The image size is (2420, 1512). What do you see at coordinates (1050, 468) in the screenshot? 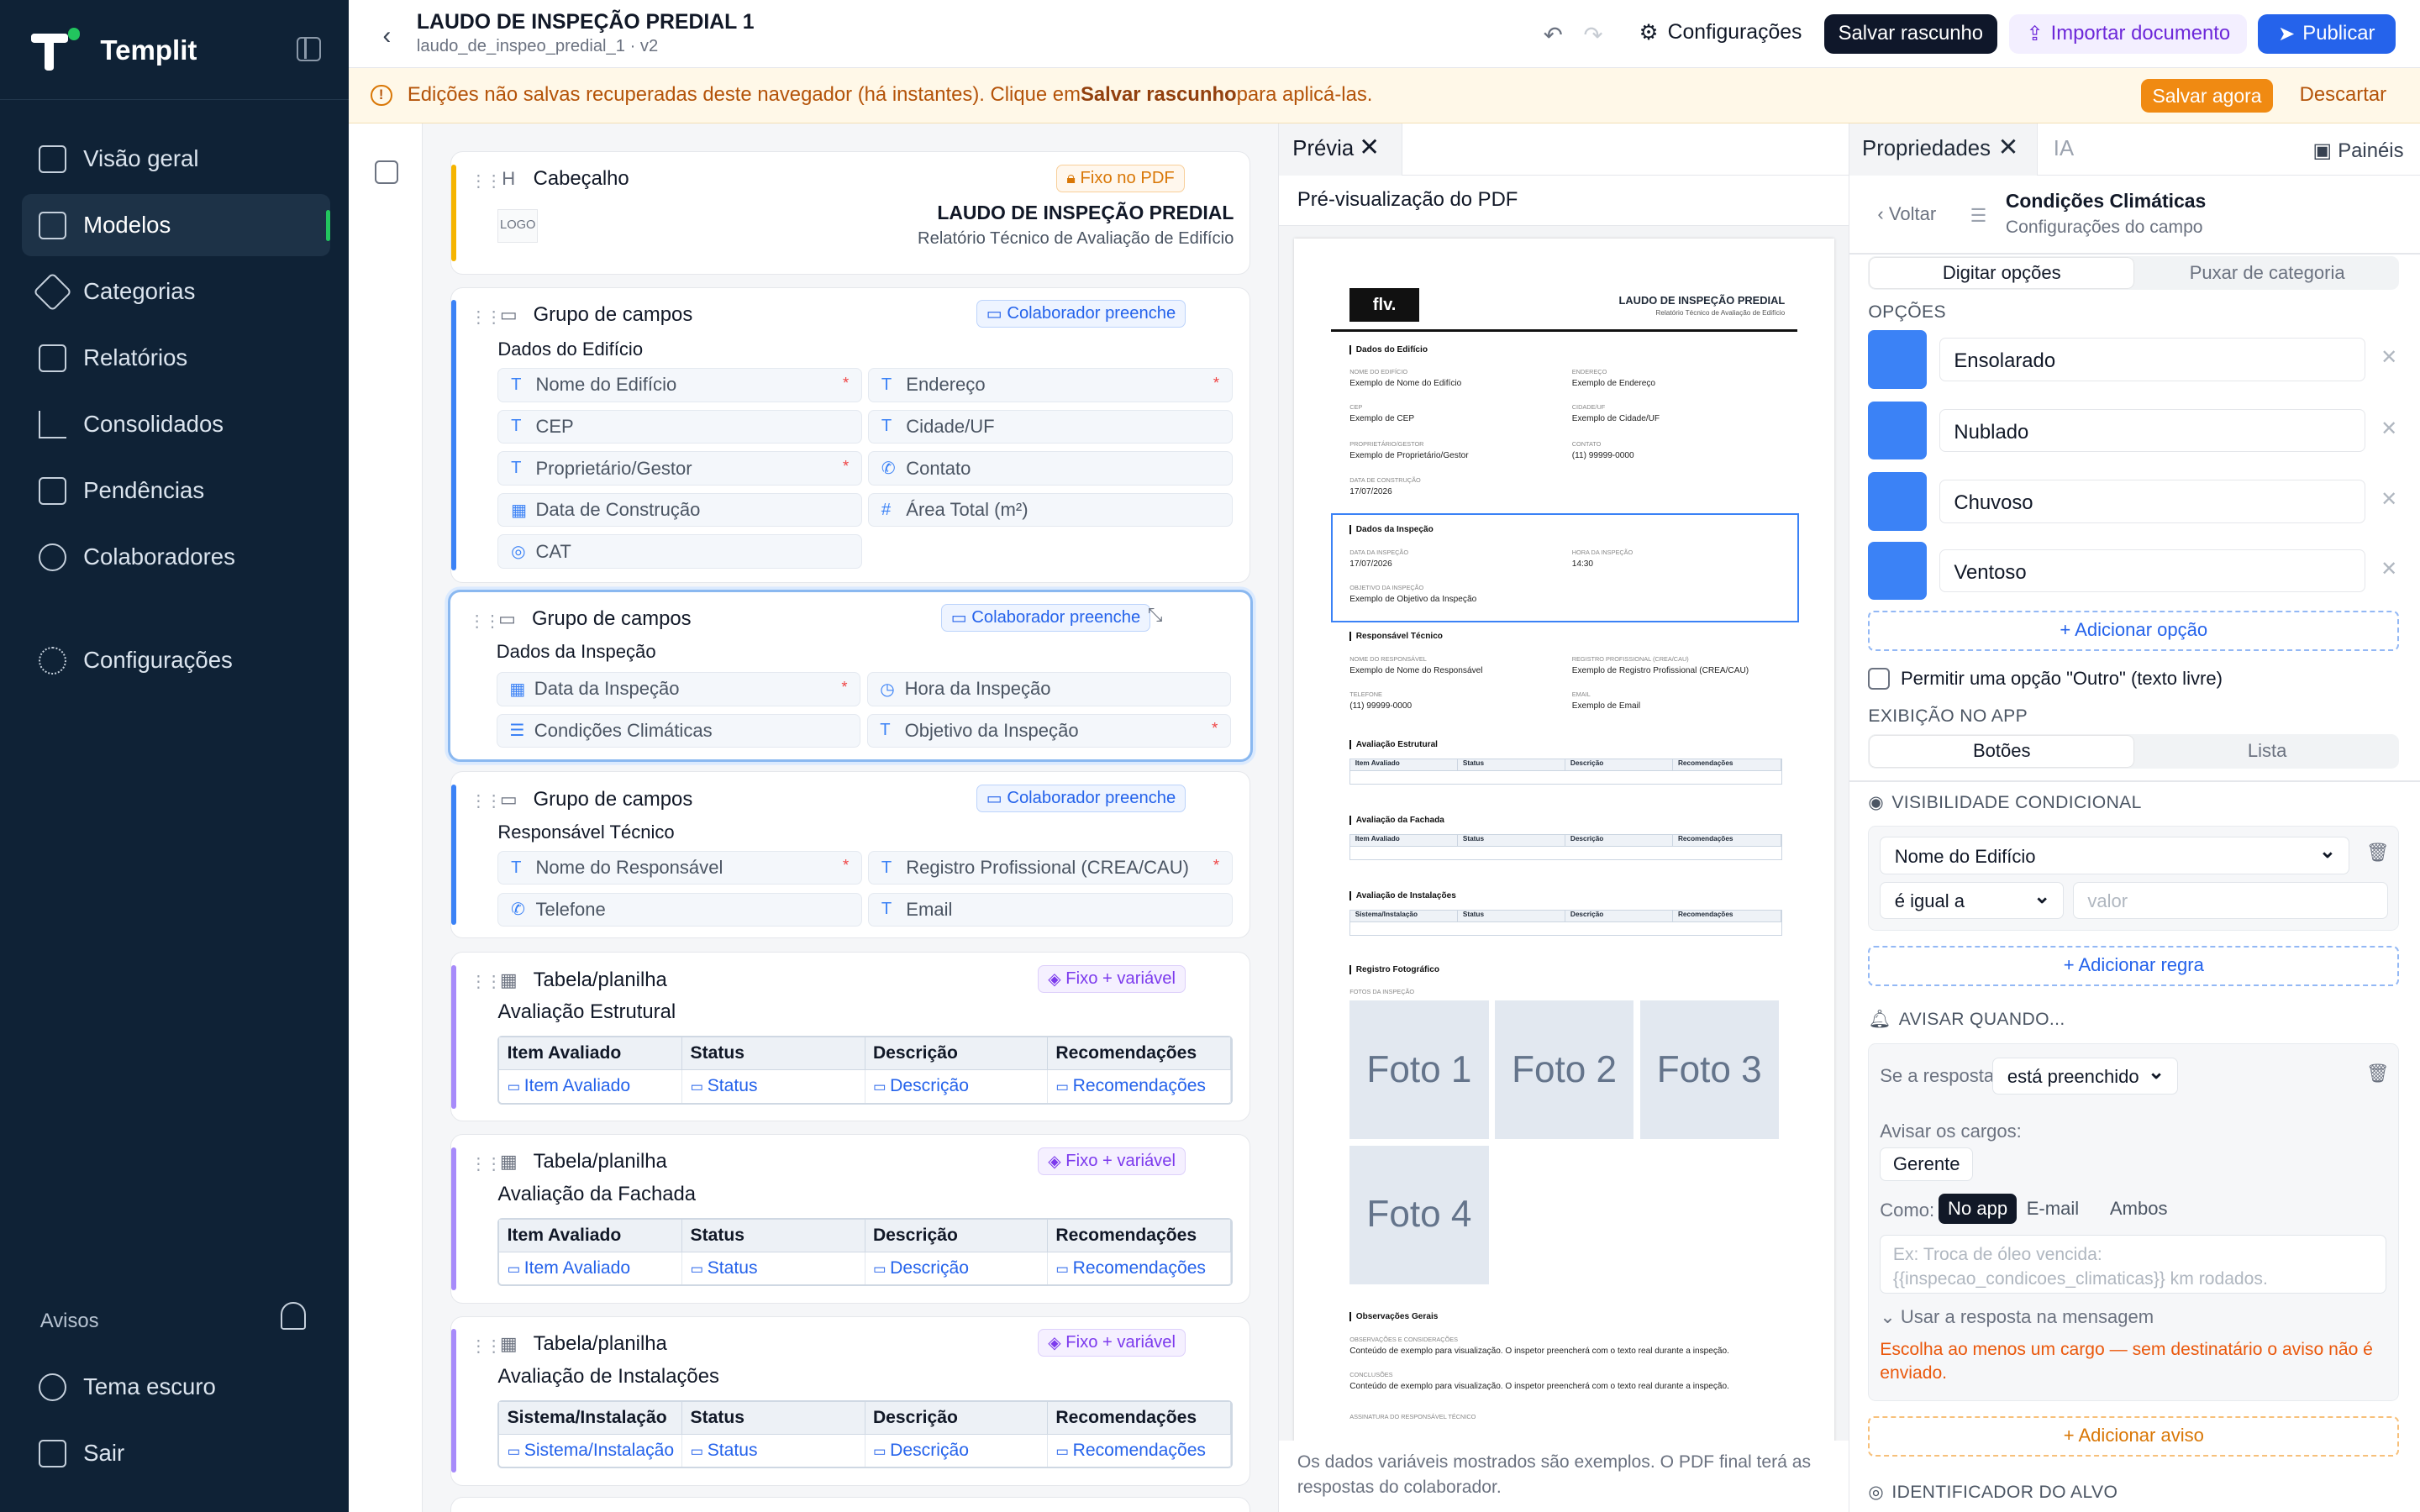
I see `field-chip: ✆ Contato` at bounding box center [1050, 468].